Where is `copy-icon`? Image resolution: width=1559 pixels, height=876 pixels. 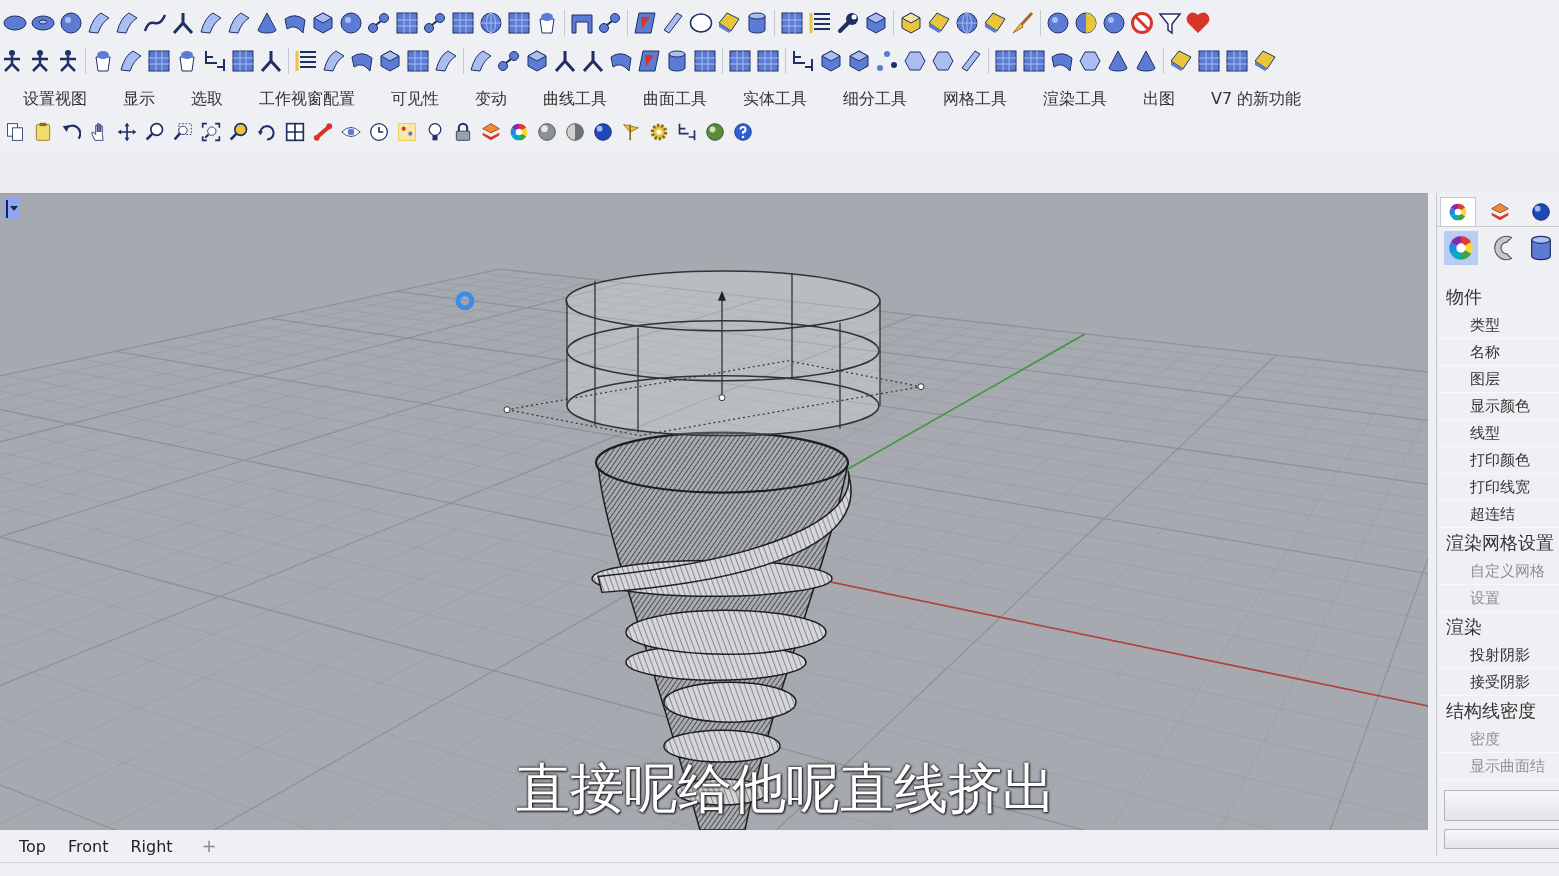 copy-icon is located at coordinates (15, 131).